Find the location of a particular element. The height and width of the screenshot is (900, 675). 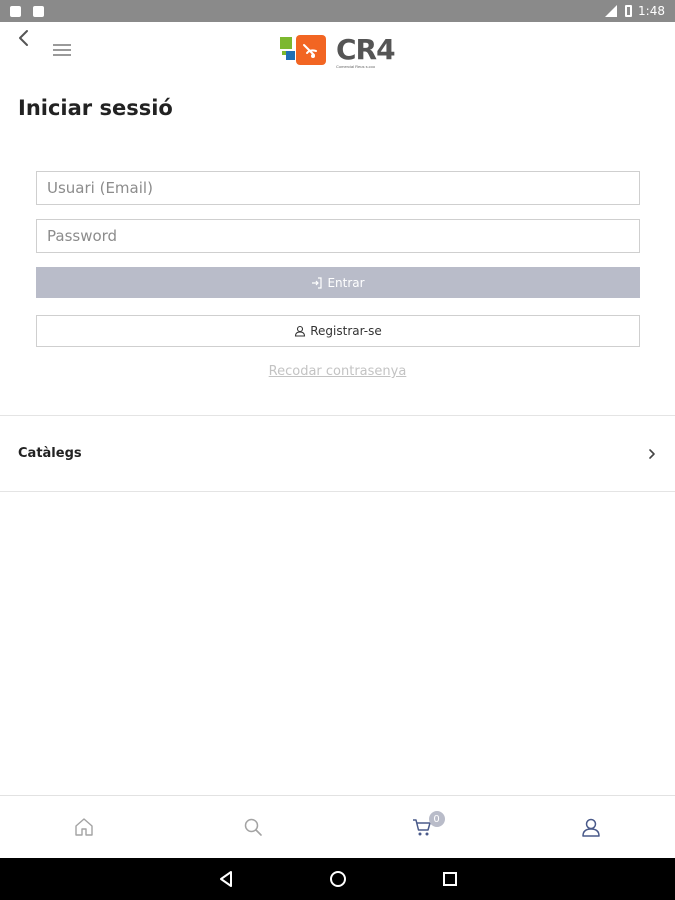

nav-home is located at coordinates (84, 826).